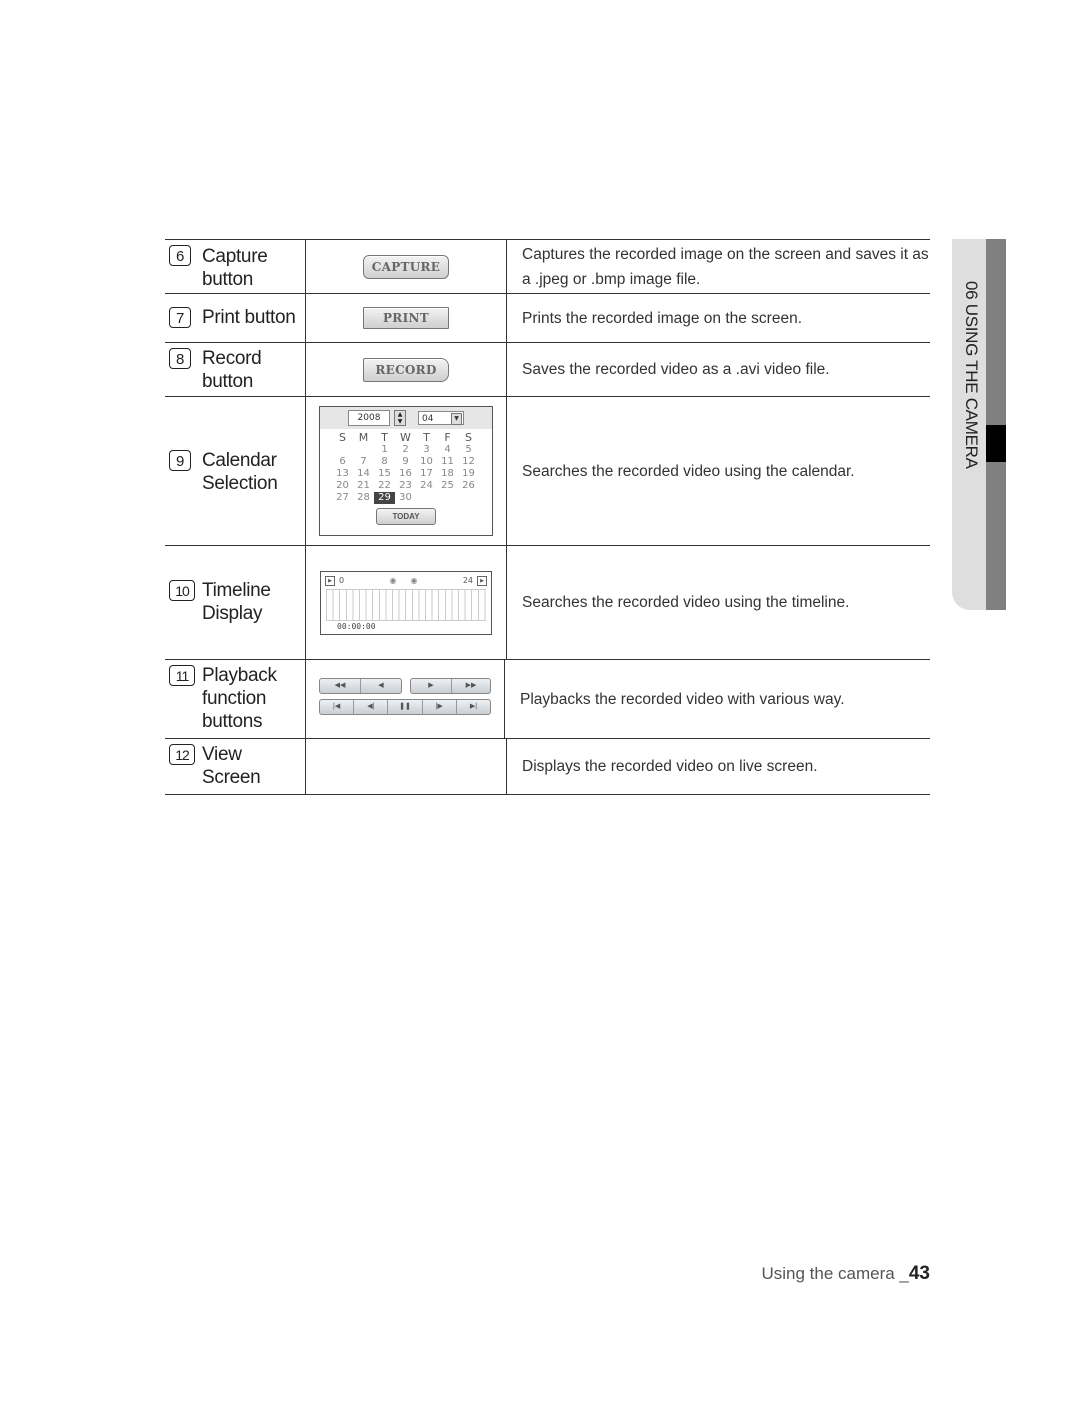  What do you see at coordinates (406, 318) in the screenshot?
I see `print-button: PRINT` at bounding box center [406, 318].